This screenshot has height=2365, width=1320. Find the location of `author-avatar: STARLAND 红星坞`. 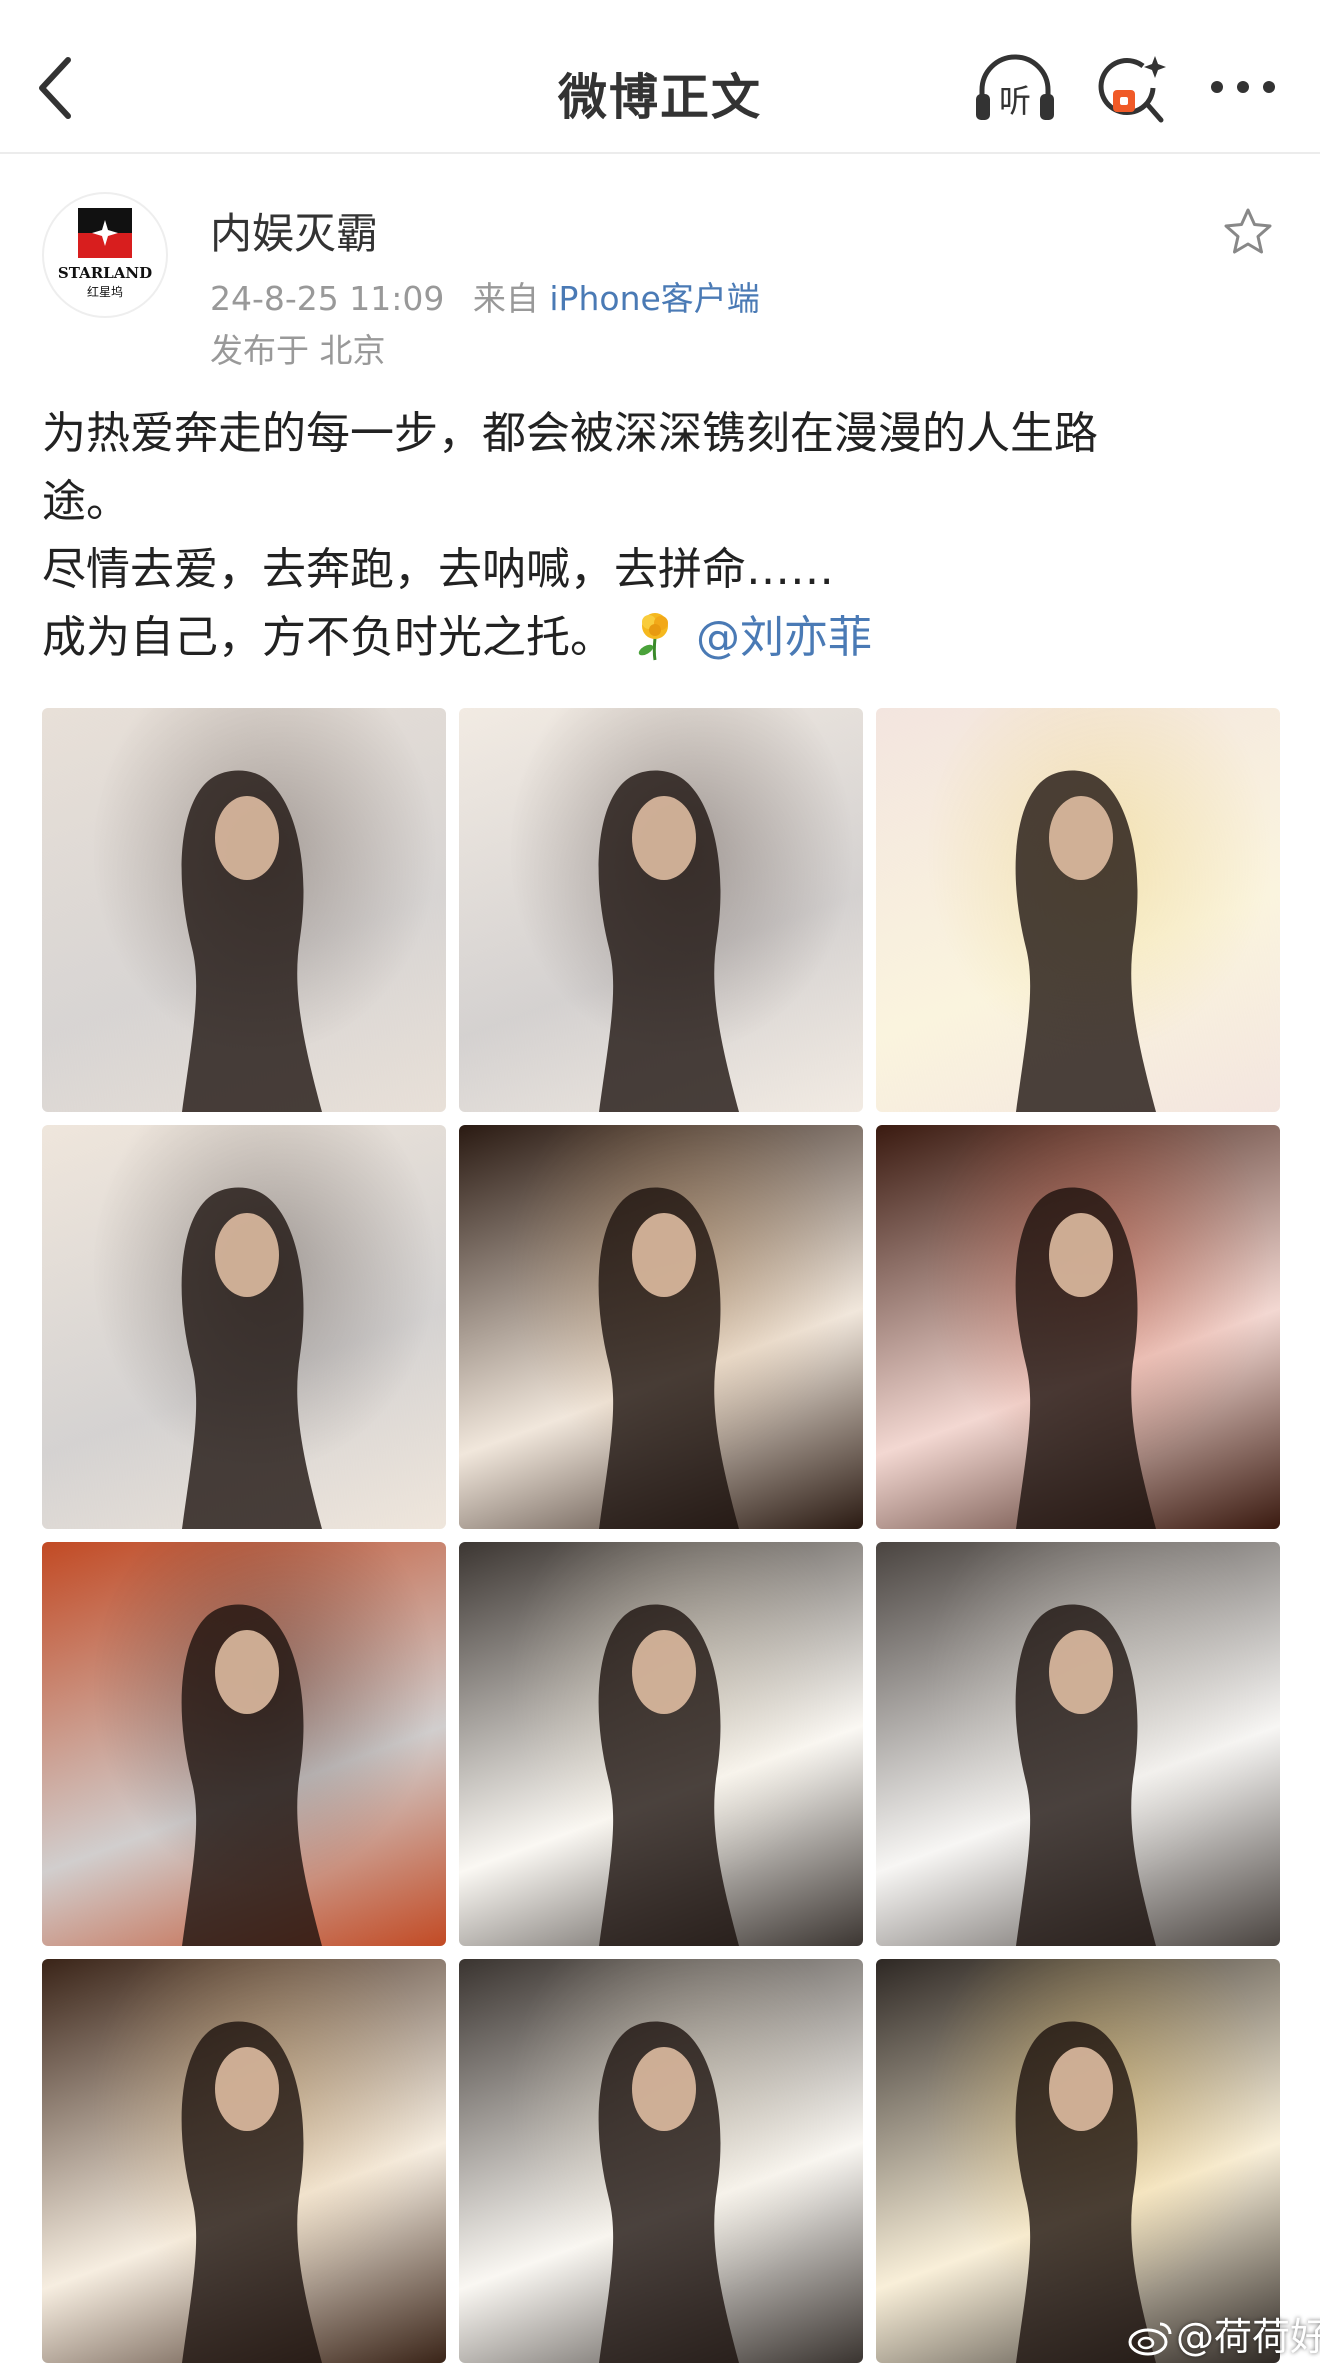

author-avatar: STARLAND 红星坞 is located at coordinates (105, 255).